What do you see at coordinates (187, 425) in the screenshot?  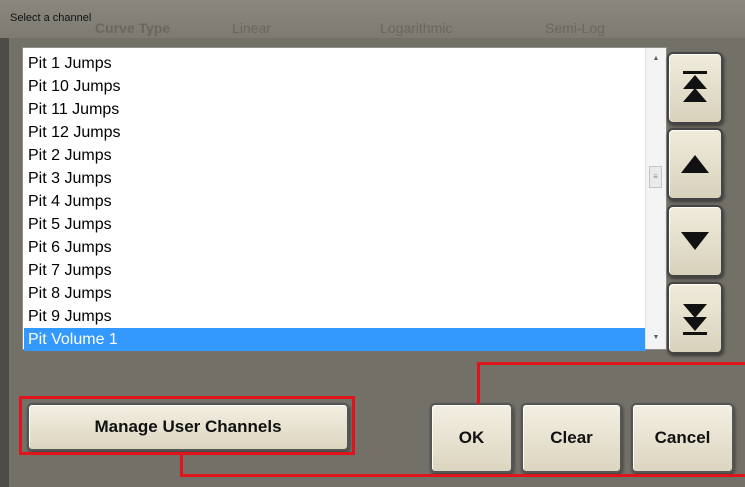 I see `highlight-box-manage` at bounding box center [187, 425].